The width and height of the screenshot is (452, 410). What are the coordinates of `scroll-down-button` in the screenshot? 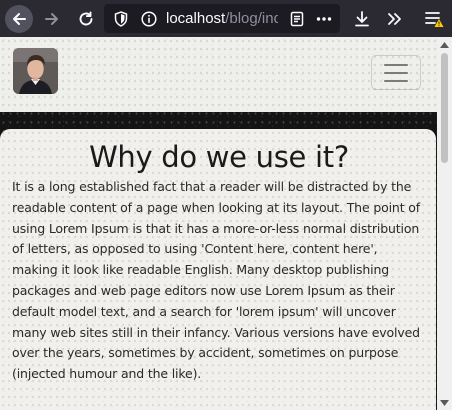 It's located at (444, 402).